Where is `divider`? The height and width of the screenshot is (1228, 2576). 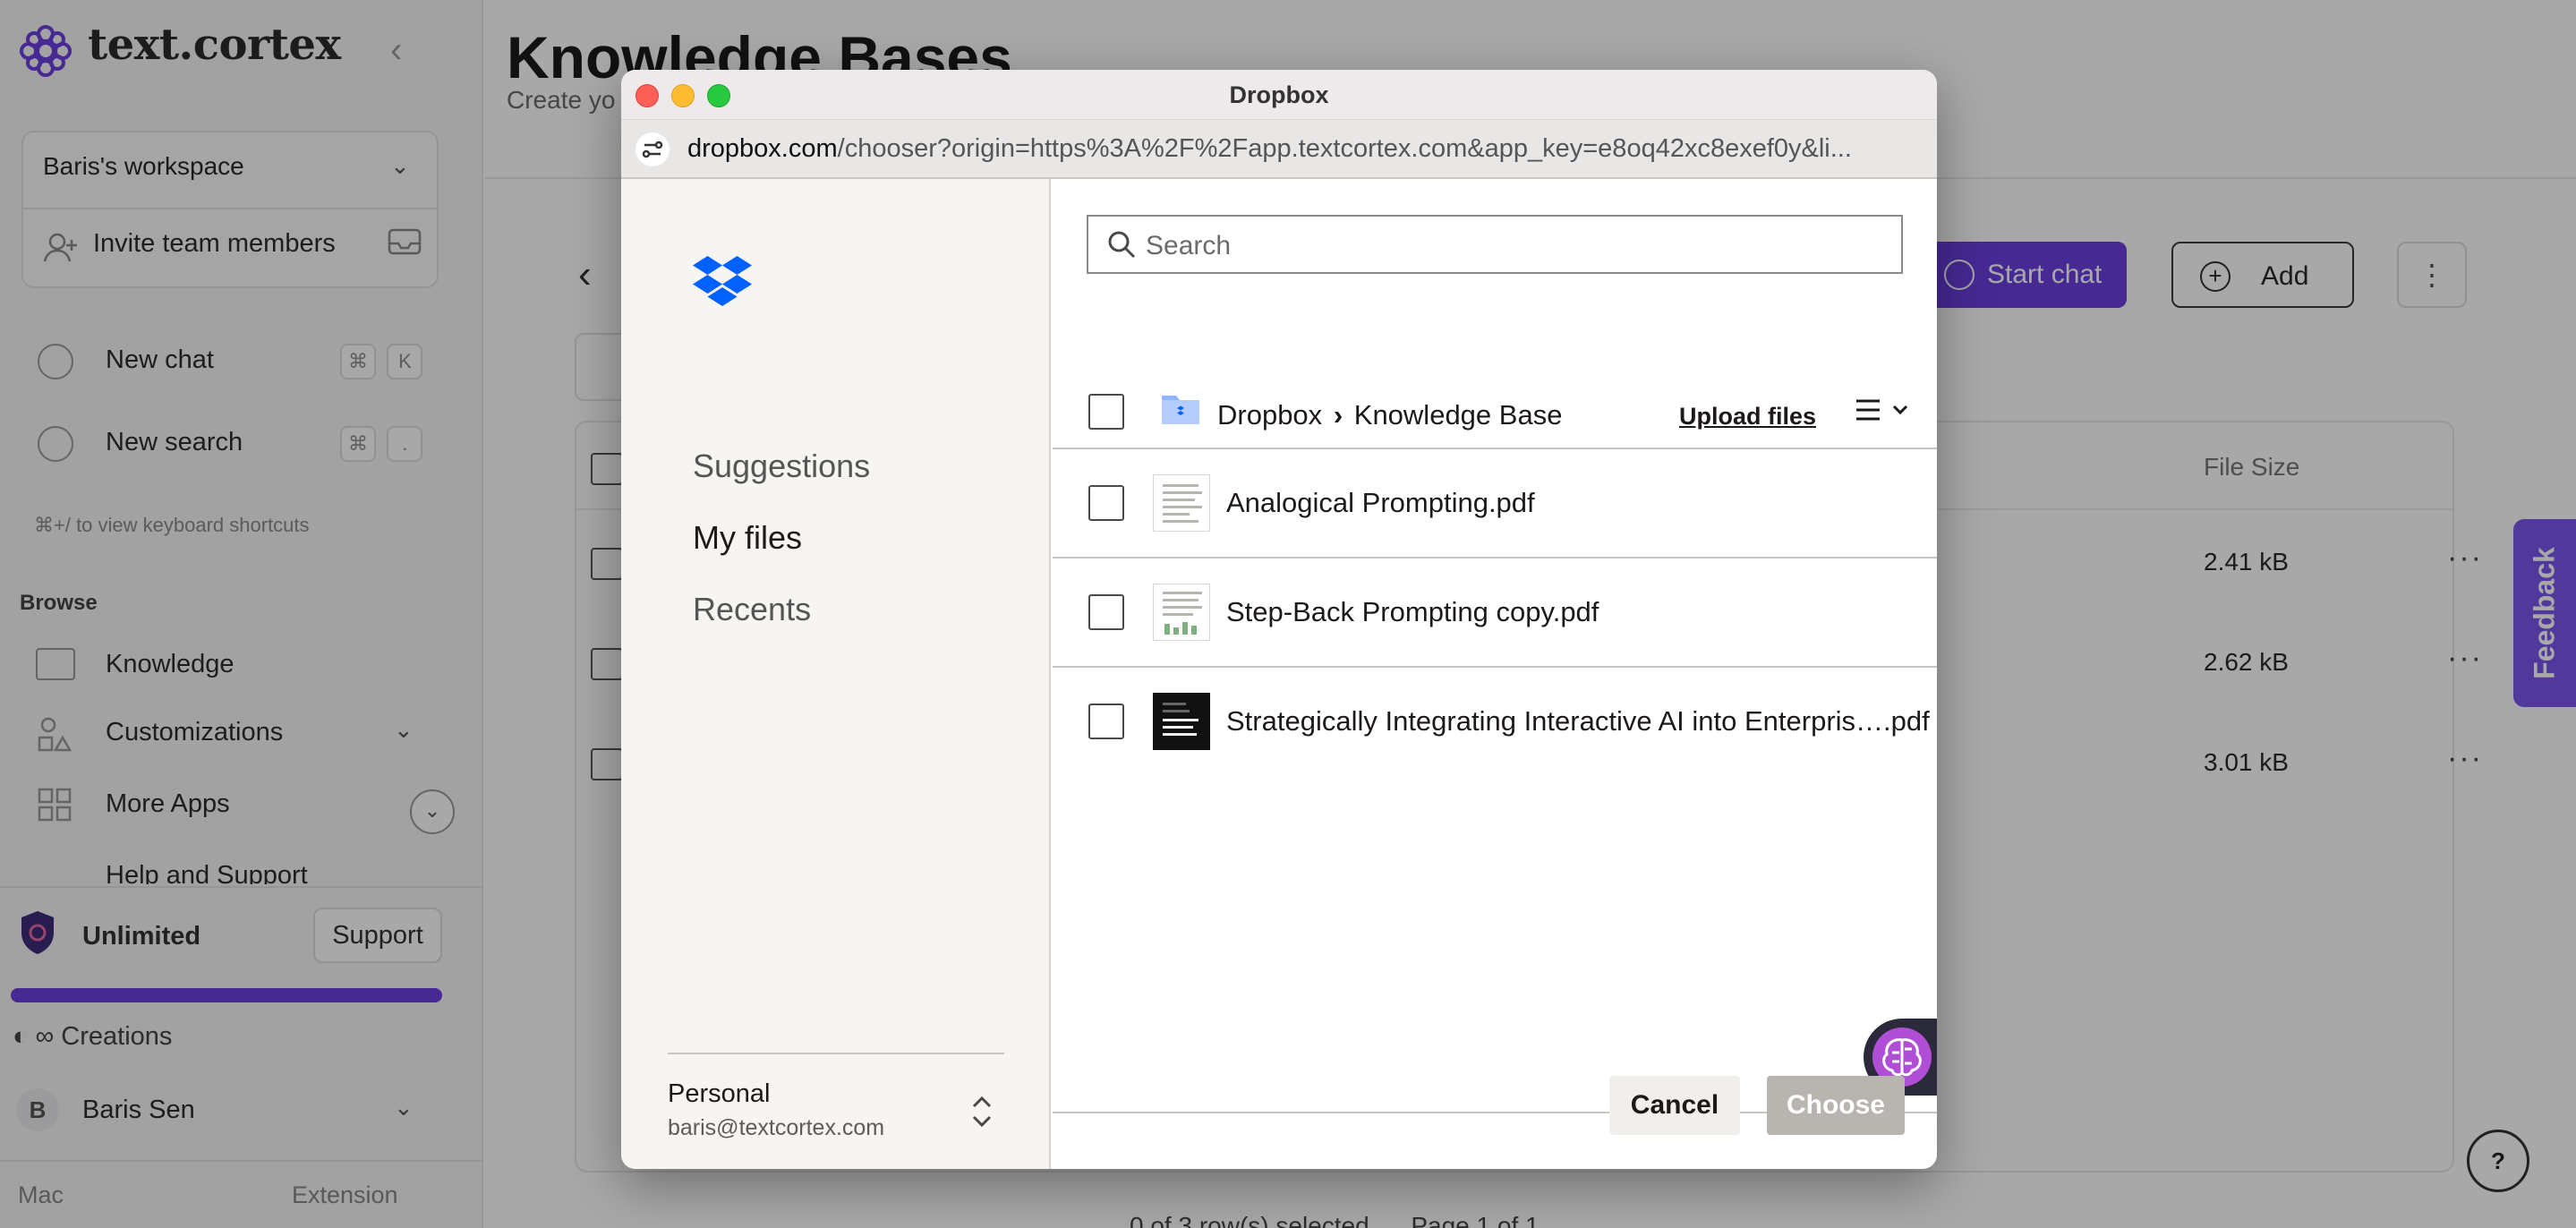
divider is located at coordinates (836, 1054).